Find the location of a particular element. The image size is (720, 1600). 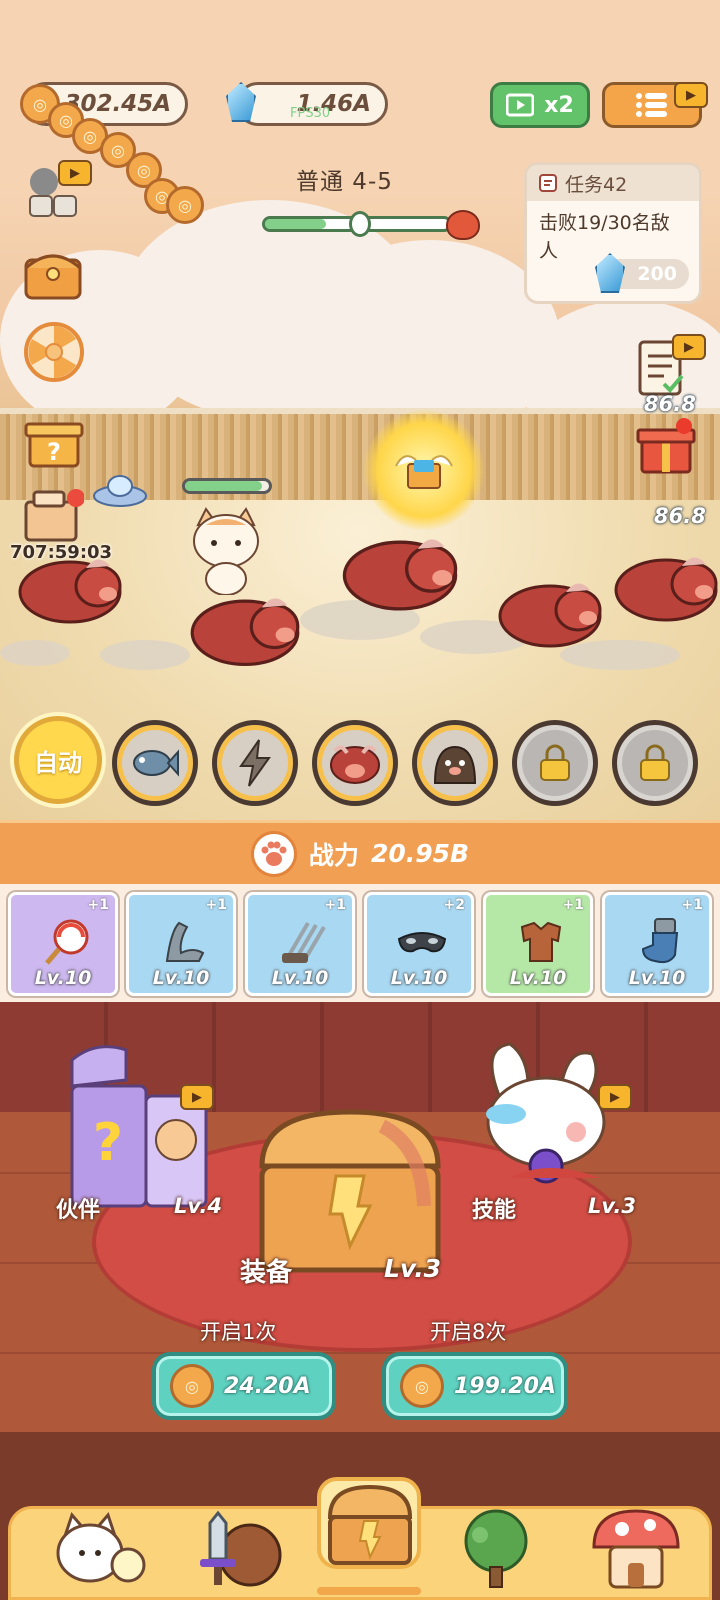

task-header: 任务42 is located at coordinates (613, 183).